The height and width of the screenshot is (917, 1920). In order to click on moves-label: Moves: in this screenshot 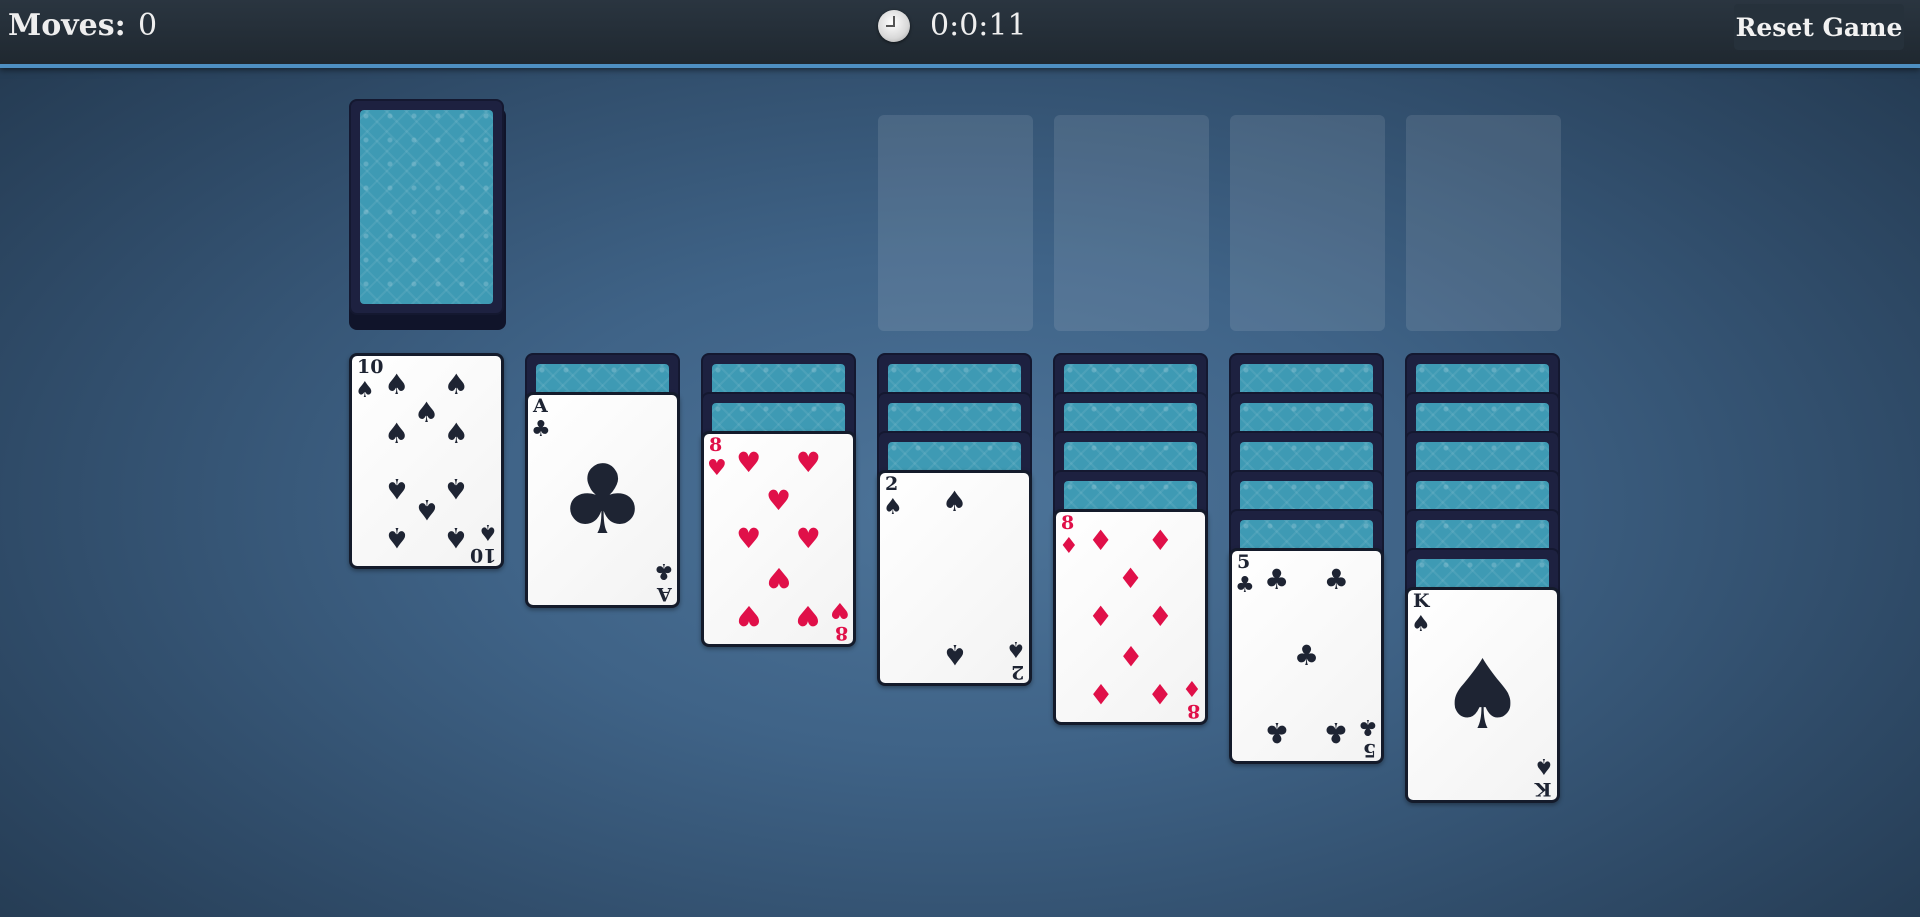, I will do `click(67, 25)`.